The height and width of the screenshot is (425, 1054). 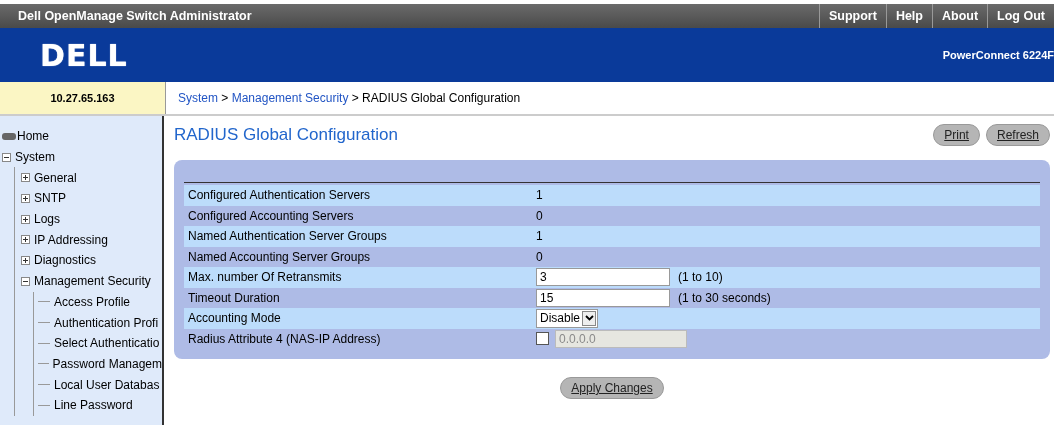 I want to click on tree-item: SNTP, so click(x=50, y=198).